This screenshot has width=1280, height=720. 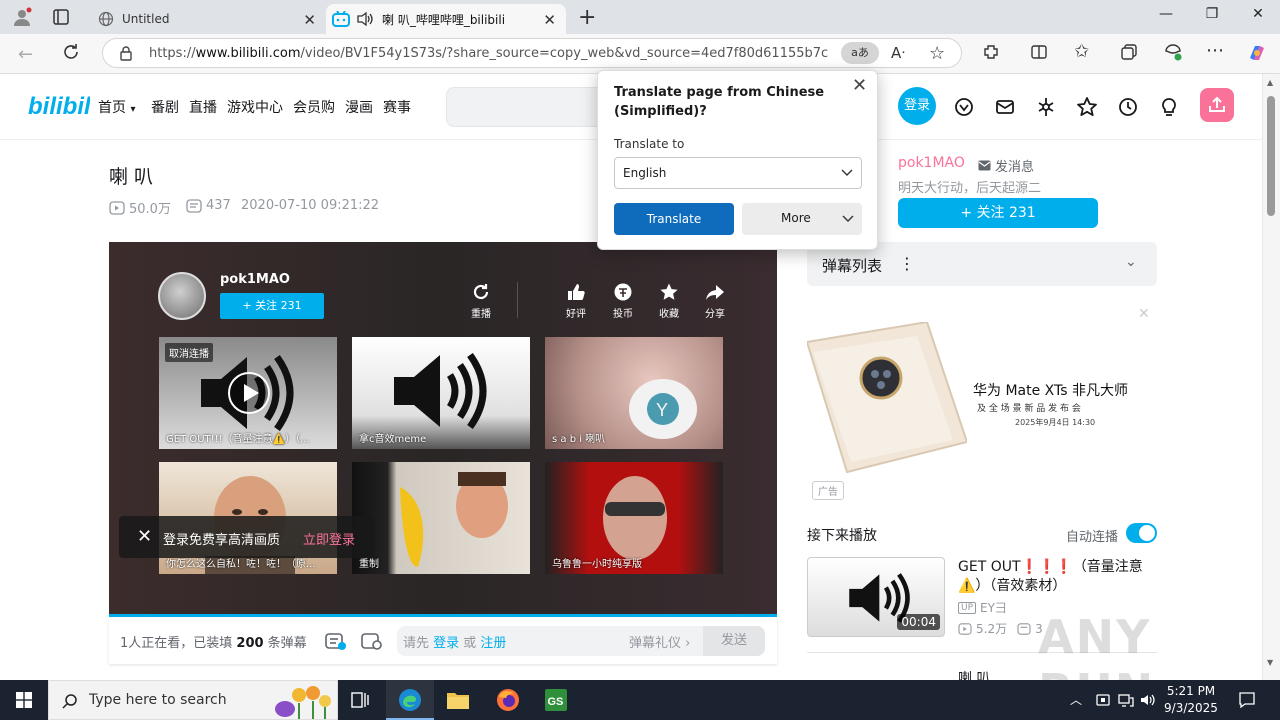 I want to click on nav-anime: 番剧, so click(x=165, y=107).